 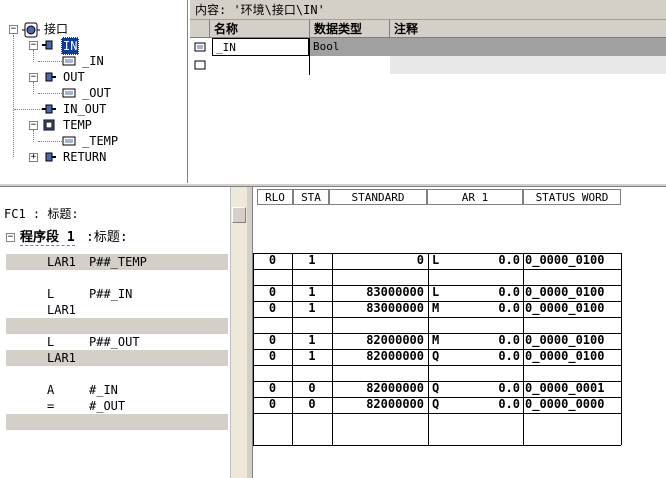 What do you see at coordinates (51, 406) in the screenshot?
I see `code-op: =` at bounding box center [51, 406].